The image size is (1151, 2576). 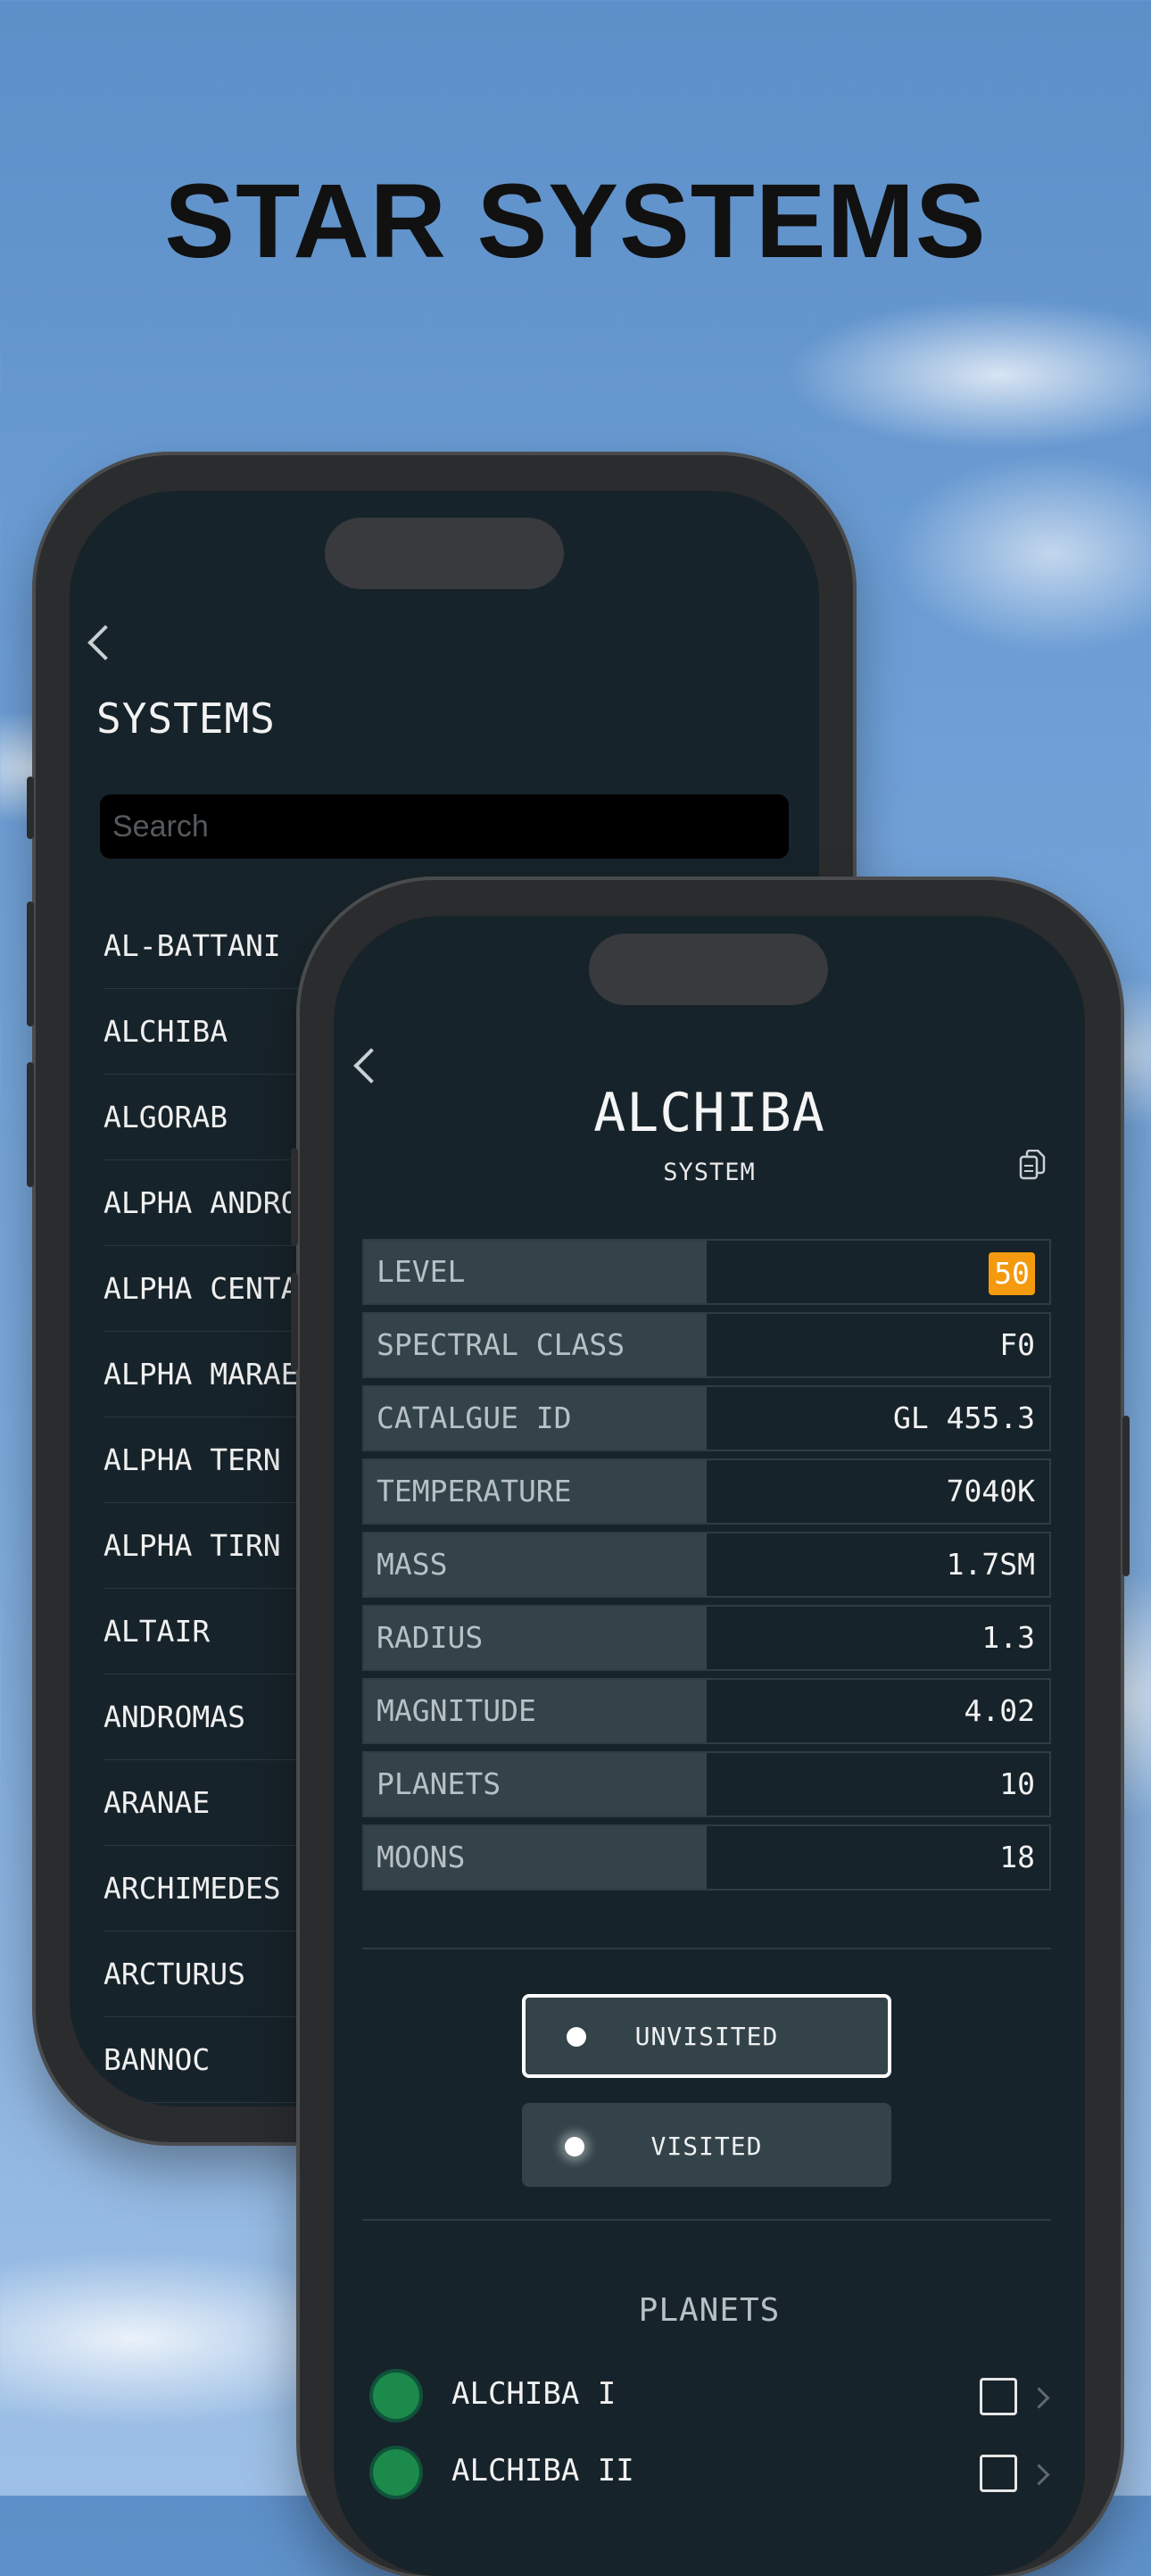 I want to click on stat-label: MAGNITUDE, so click(x=535, y=1711).